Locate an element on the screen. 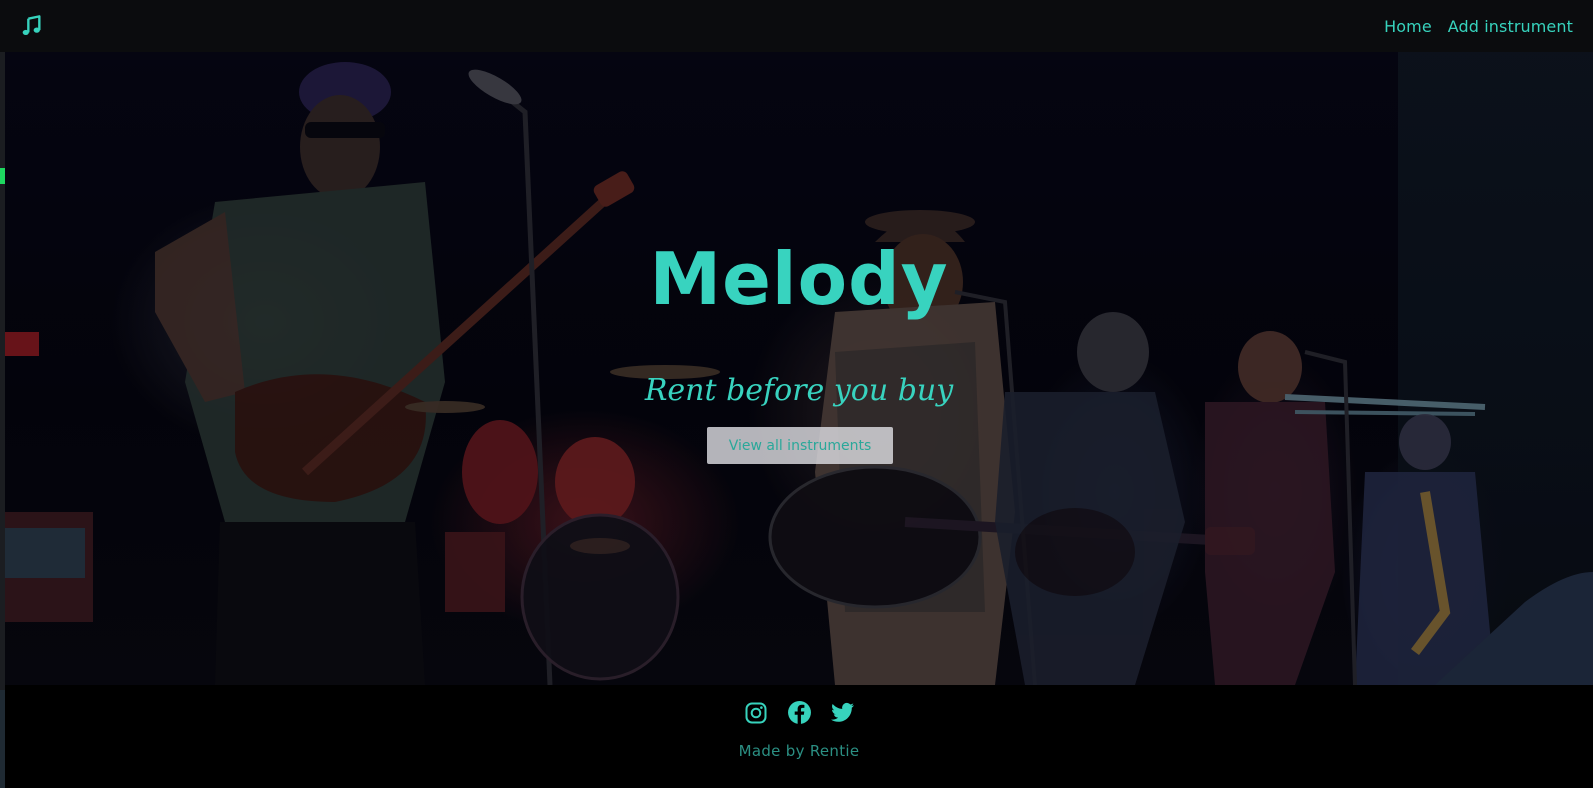  social-links is located at coordinates (799, 712).